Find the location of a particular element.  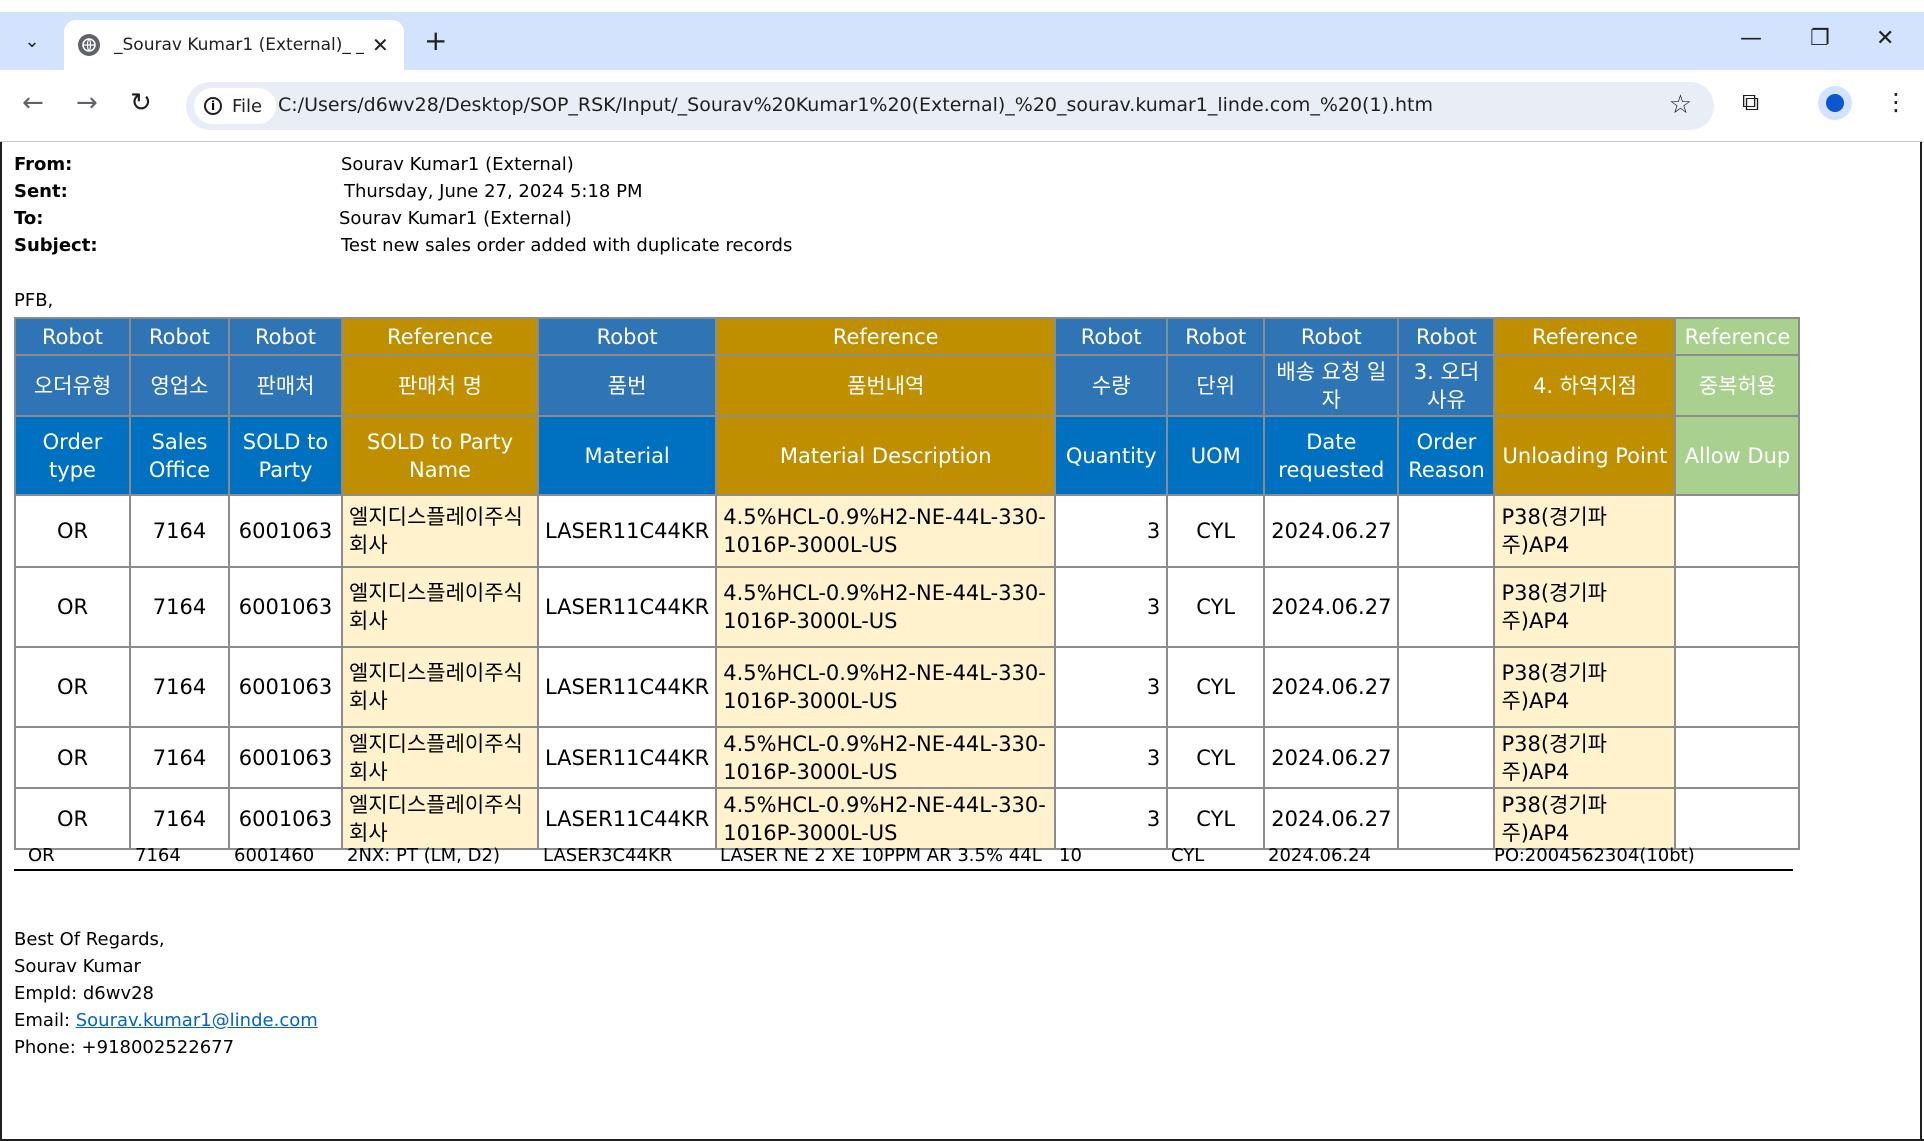

table-cell: 2024.06.24 is located at coordinates (1327, 856).